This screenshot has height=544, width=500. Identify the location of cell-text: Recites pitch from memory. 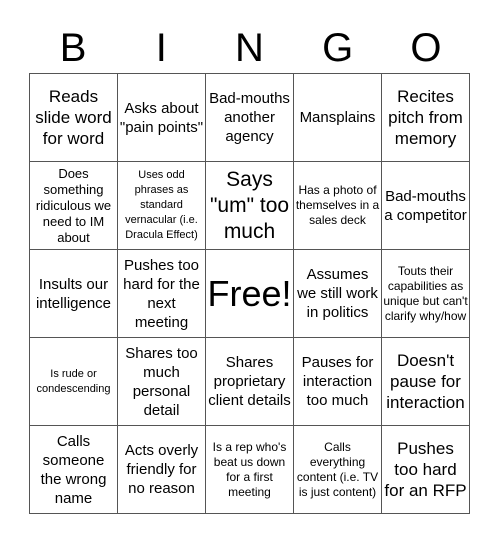
(425, 117).